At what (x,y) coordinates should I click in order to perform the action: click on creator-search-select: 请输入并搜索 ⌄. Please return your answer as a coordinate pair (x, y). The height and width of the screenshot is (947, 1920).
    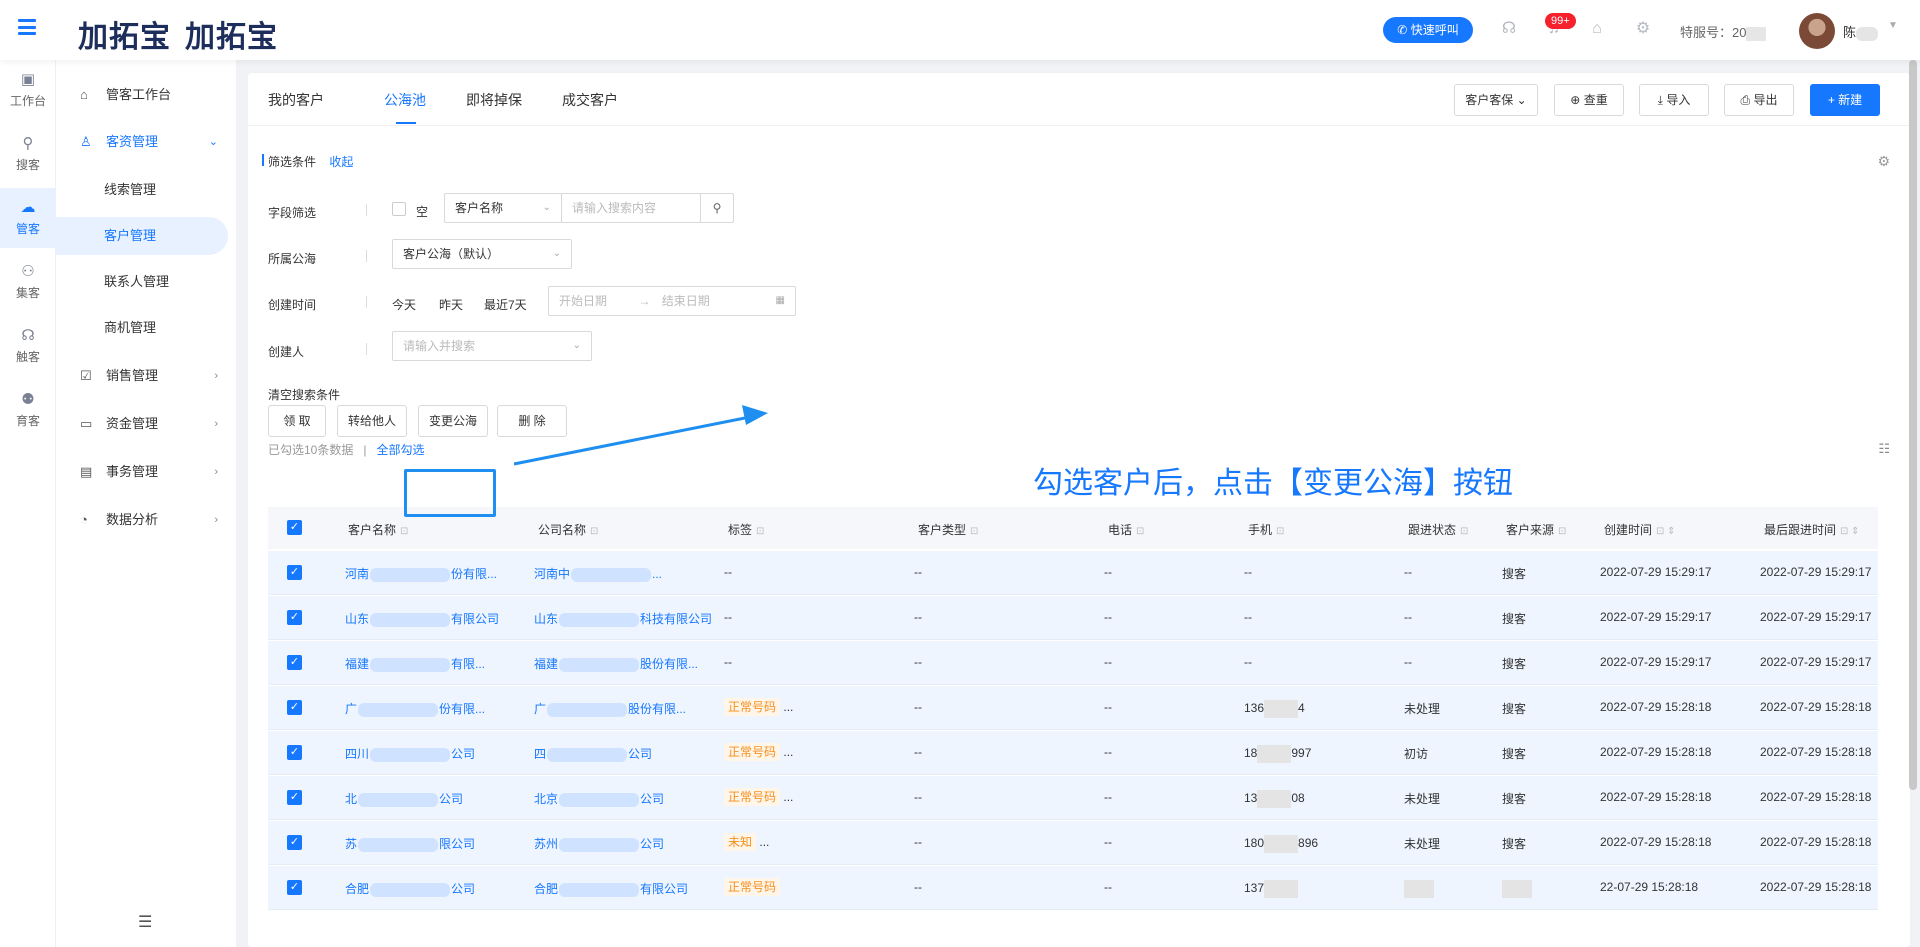
    Looking at the image, I should click on (492, 346).